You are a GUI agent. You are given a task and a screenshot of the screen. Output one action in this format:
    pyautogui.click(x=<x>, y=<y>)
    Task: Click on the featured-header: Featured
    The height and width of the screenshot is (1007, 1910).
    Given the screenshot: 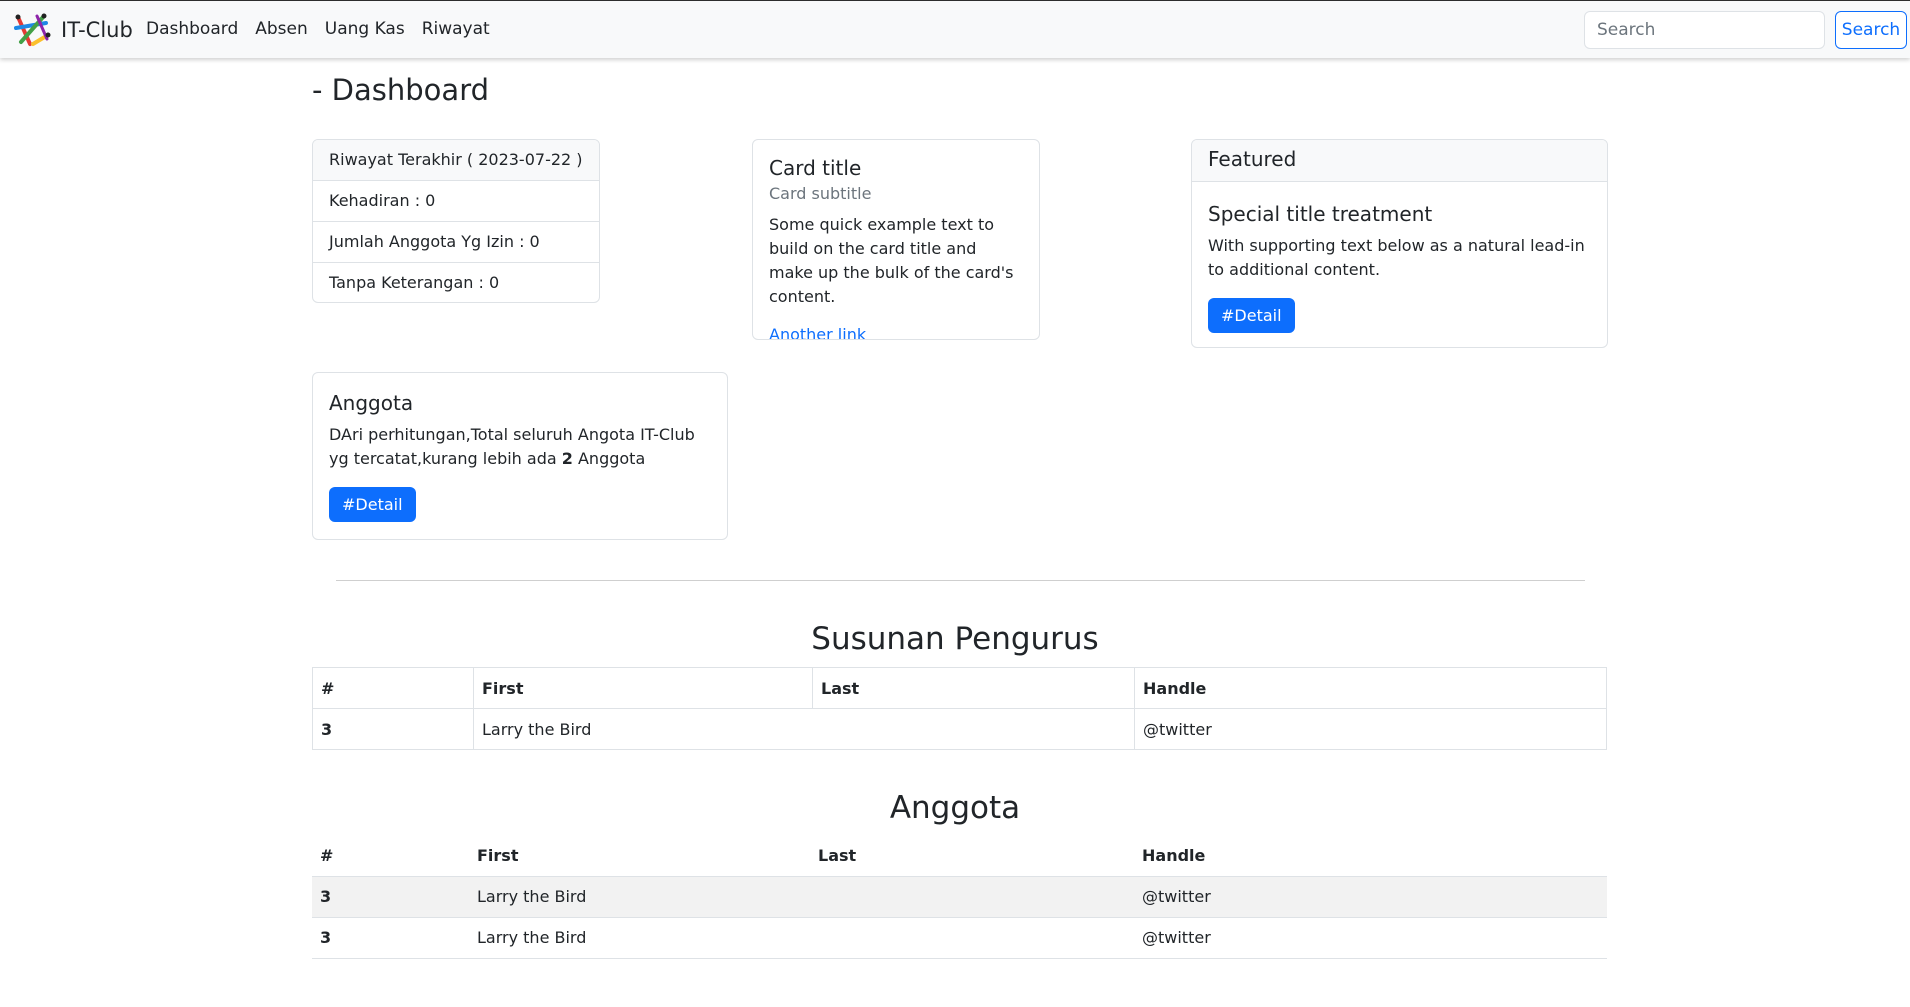 What is the action you would take?
    pyautogui.click(x=1399, y=161)
    